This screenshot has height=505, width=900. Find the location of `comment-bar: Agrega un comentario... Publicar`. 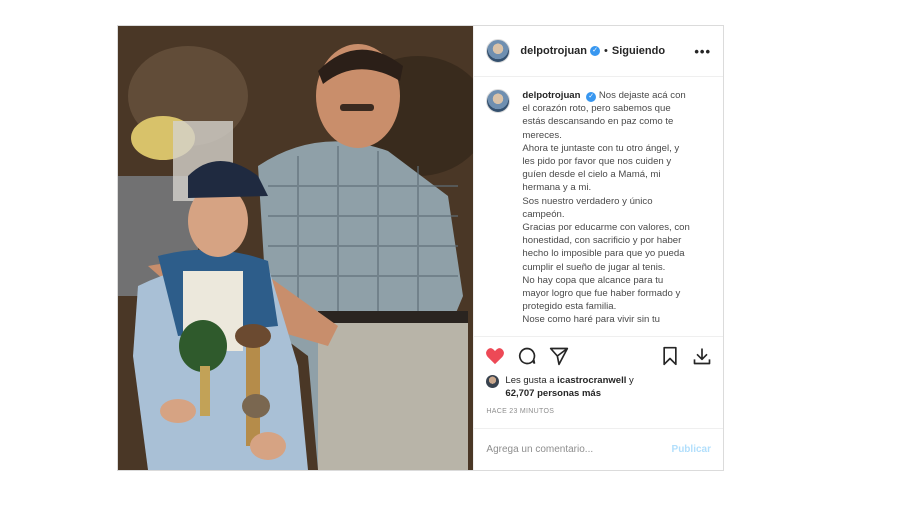

comment-bar: Agrega un comentario... Publicar is located at coordinates (598, 449).